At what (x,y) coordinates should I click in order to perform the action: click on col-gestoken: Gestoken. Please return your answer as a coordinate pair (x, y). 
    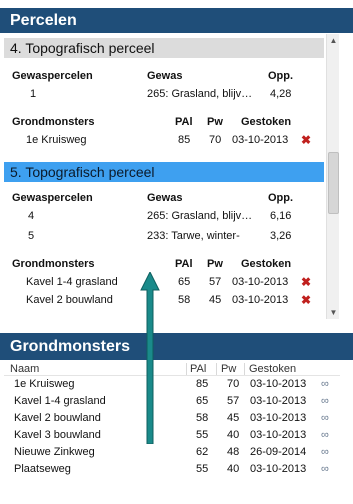
    Looking at the image, I should click on (272, 369).